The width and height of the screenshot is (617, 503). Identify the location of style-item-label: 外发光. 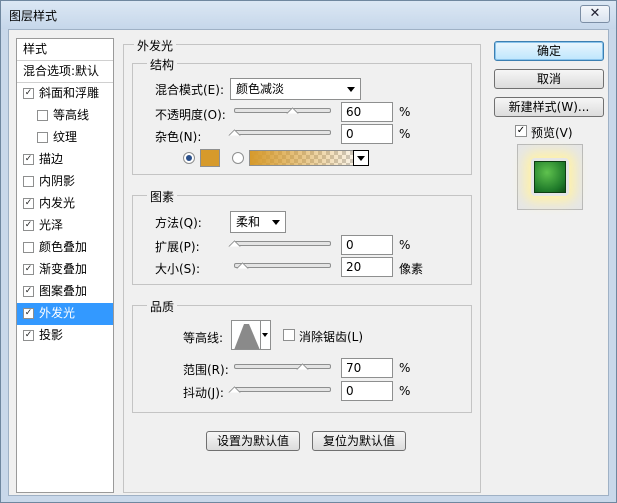
(57, 313).